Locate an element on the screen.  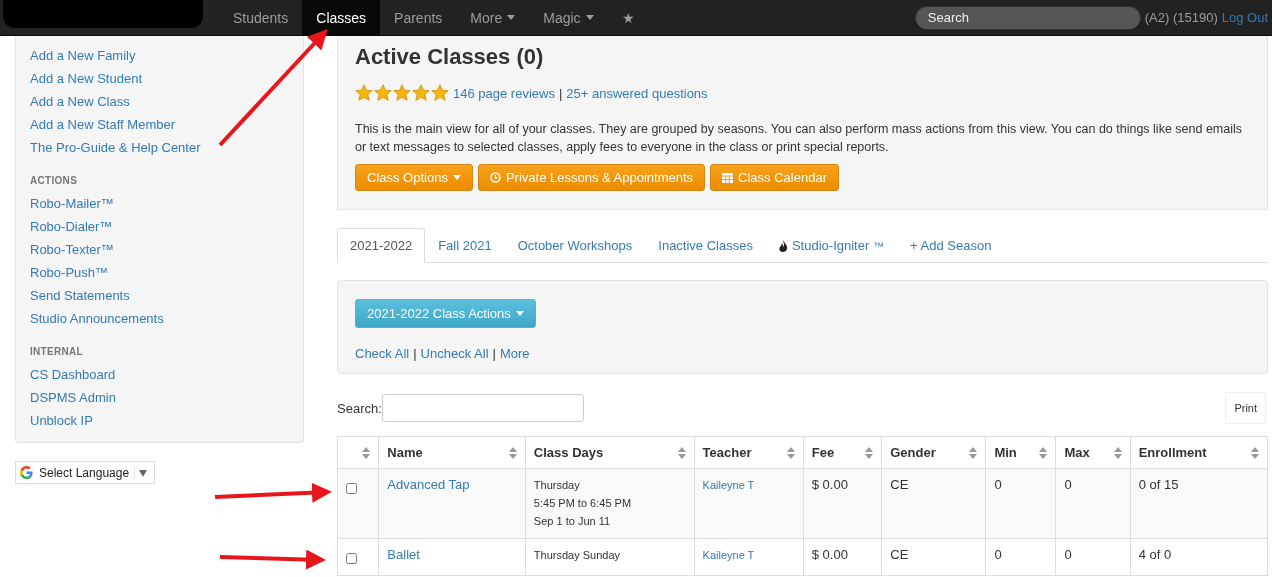
table-cell: 4 of 0 is located at coordinates (1199, 557).